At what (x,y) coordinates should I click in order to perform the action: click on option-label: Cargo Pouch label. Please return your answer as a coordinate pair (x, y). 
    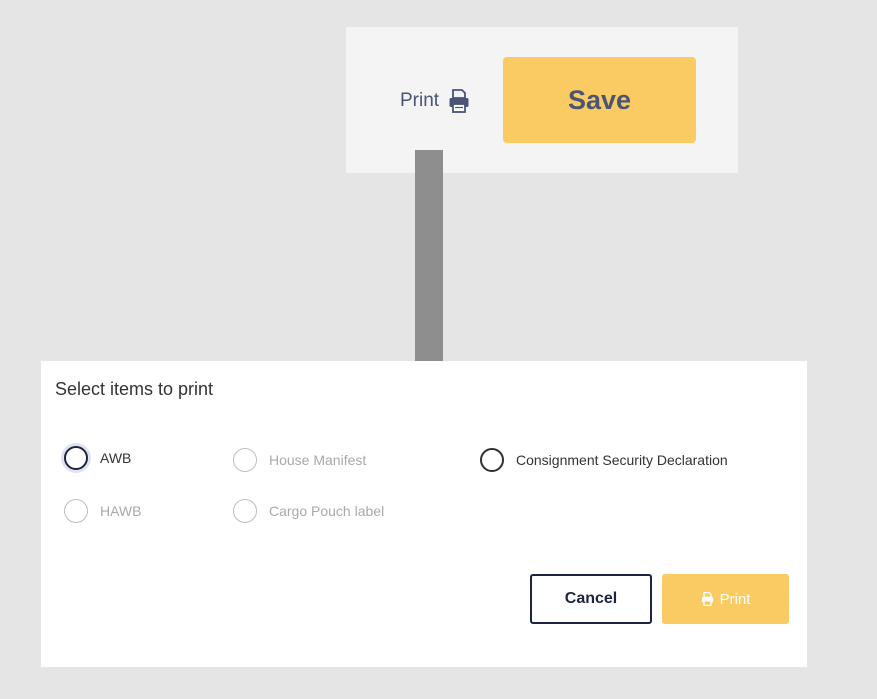
    Looking at the image, I should click on (327, 511).